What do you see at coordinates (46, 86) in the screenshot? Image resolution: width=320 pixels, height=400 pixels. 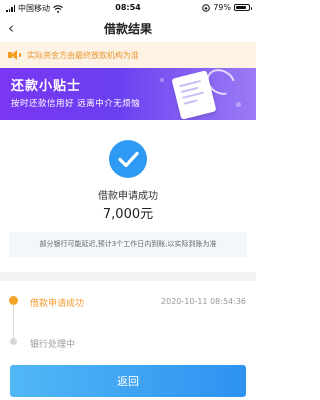 I see `banner-title: 还款小贴士` at bounding box center [46, 86].